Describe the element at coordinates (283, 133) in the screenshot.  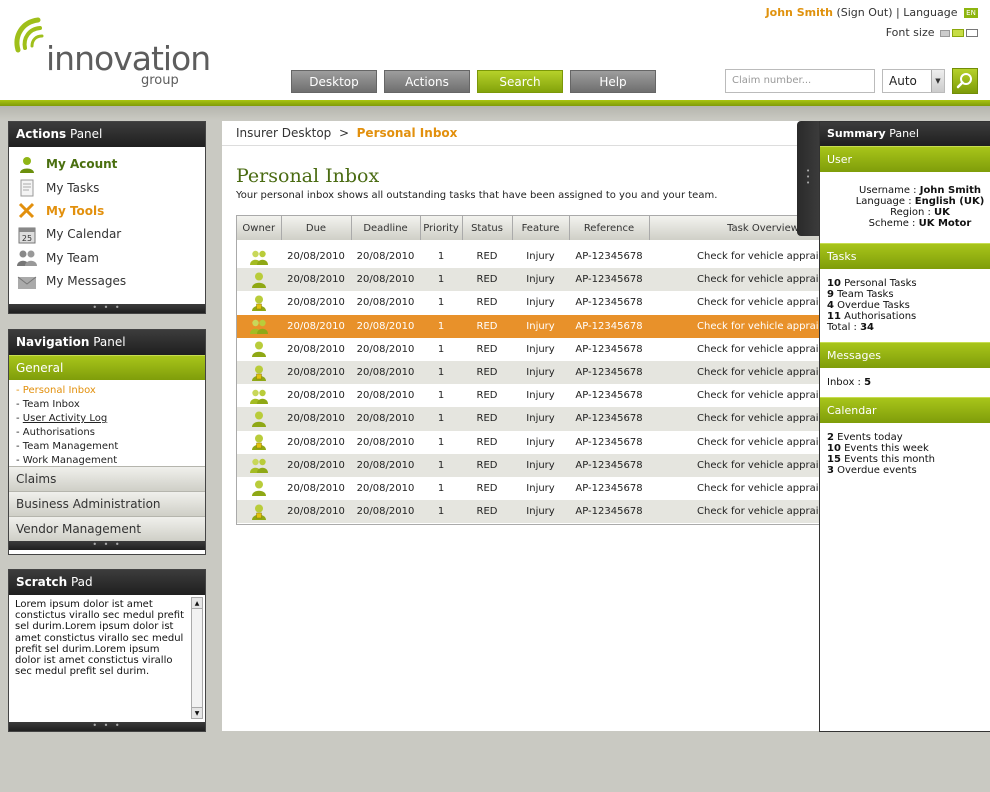
I see `breadcrumb-parent: Insurer Desktop` at that location.